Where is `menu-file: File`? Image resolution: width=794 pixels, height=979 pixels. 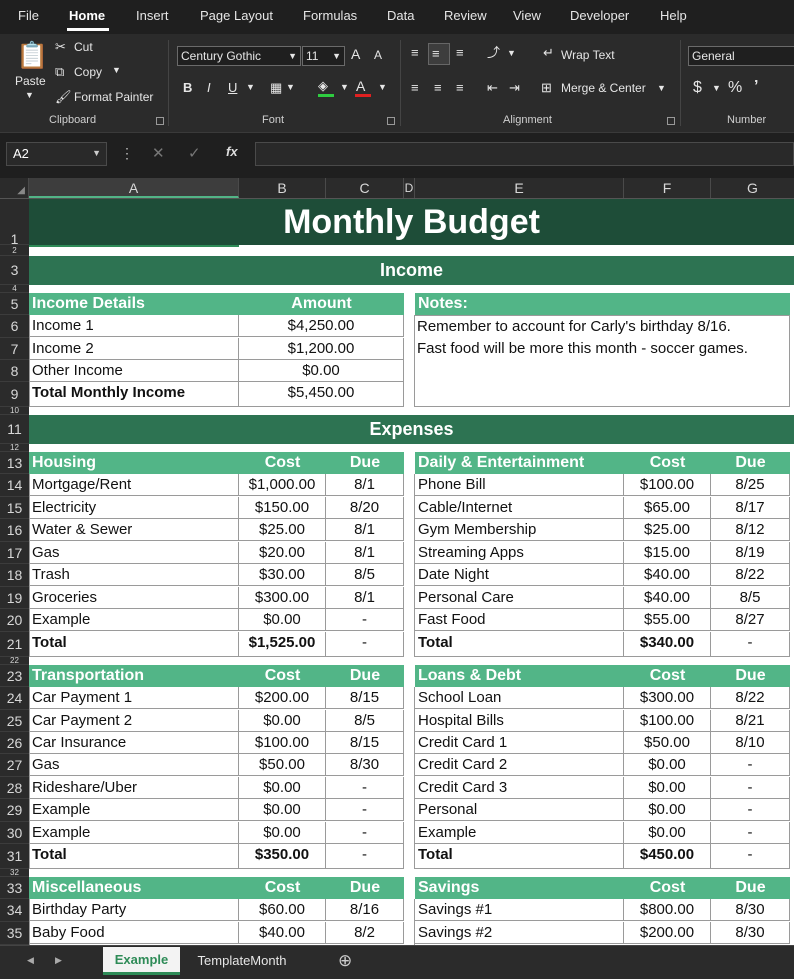 menu-file: File is located at coordinates (28, 15).